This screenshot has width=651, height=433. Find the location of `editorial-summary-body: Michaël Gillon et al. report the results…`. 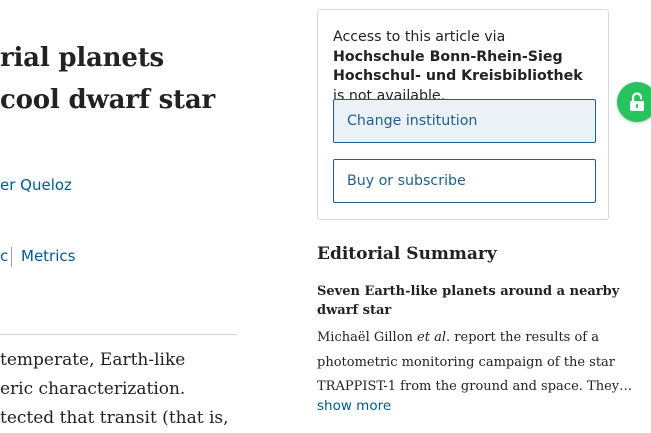

editorial-summary-body: Michaël Gillon et al. report the results… is located at coordinates (475, 363).